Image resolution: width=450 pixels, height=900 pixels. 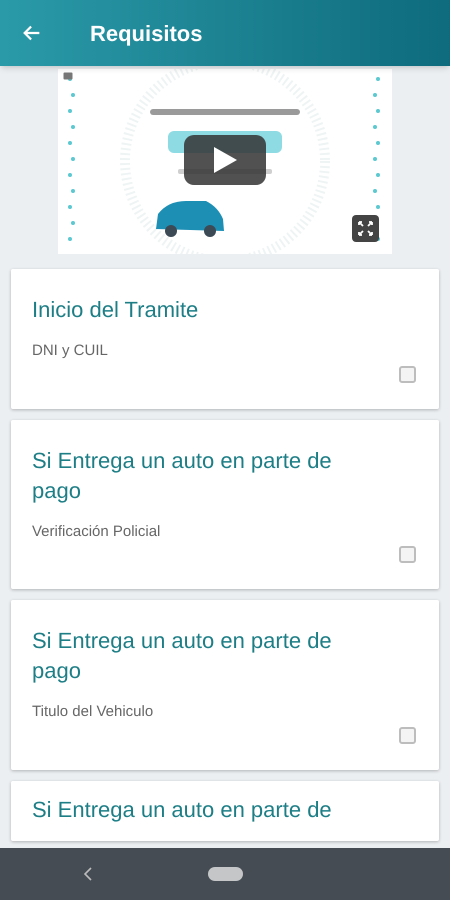 I want to click on play-icon, so click(x=225, y=160).